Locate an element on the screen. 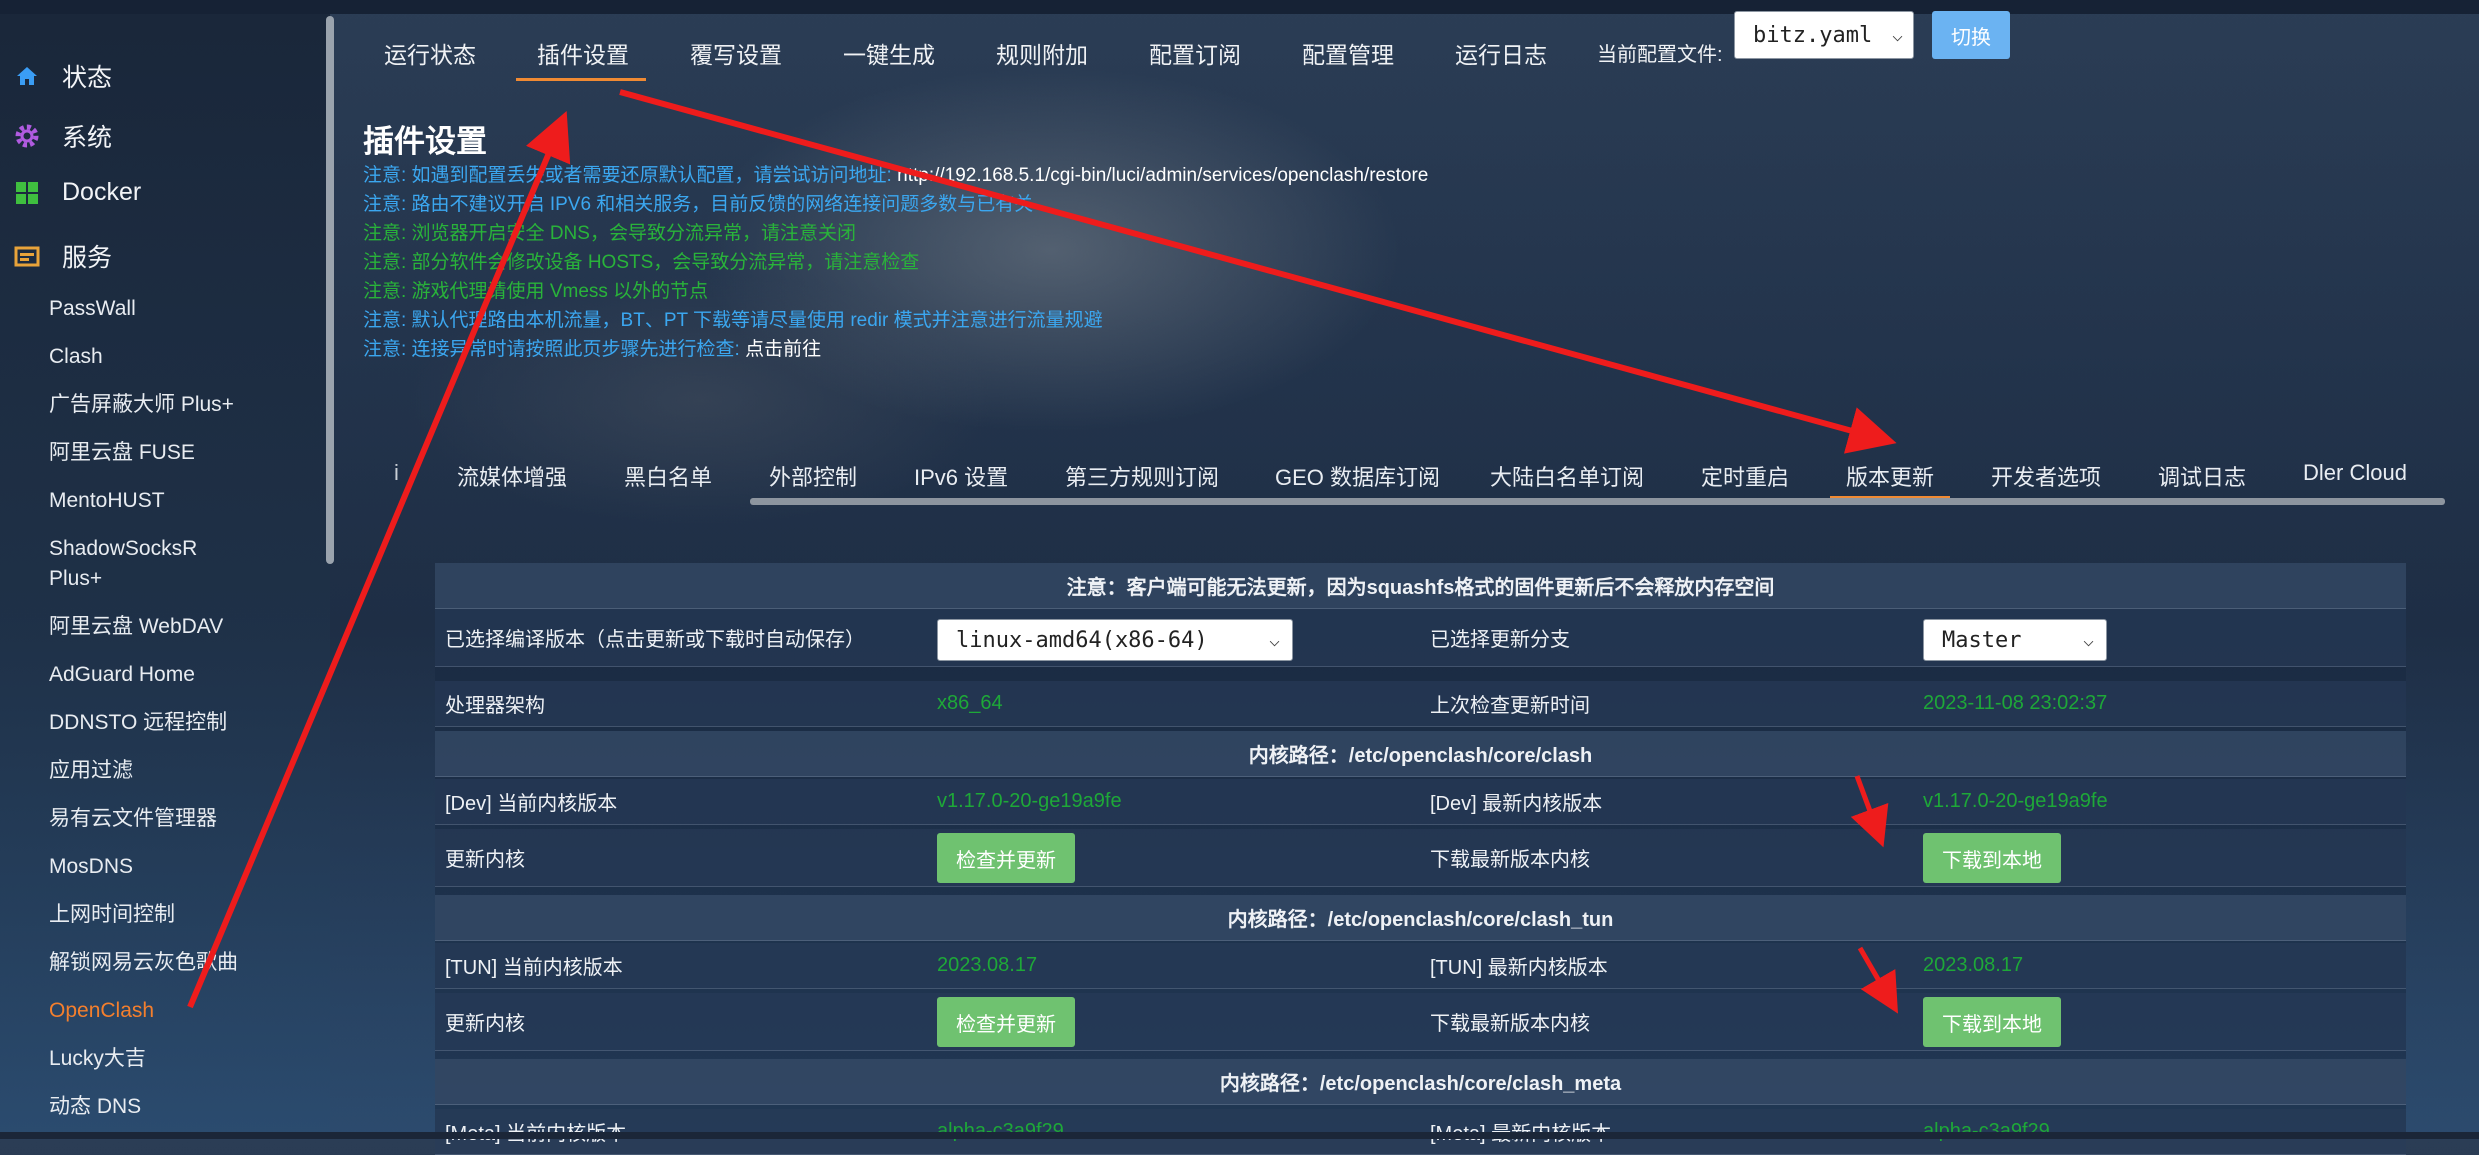 The height and width of the screenshot is (1155, 2479). sidebar-item-adguard-home: AdGuard Home is located at coordinates (122, 675).